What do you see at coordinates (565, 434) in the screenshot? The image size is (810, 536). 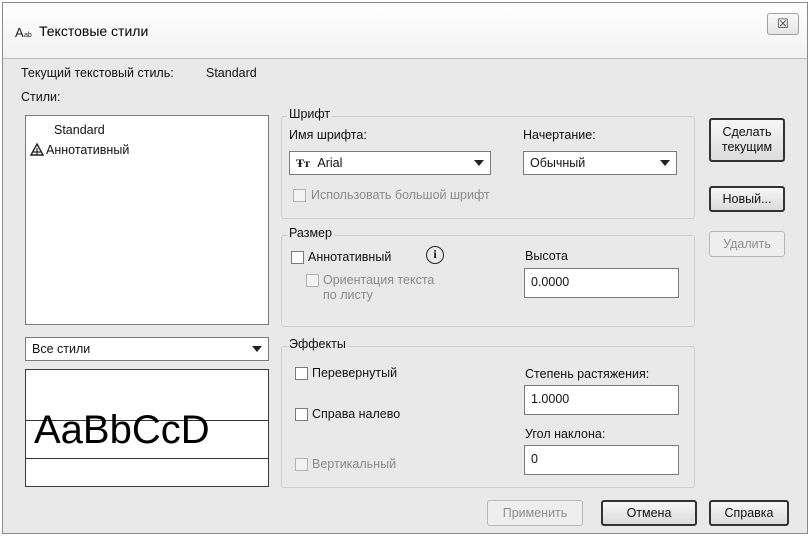 I see `oblique-label: Угол наклона:` at bounding box center [565, 434].